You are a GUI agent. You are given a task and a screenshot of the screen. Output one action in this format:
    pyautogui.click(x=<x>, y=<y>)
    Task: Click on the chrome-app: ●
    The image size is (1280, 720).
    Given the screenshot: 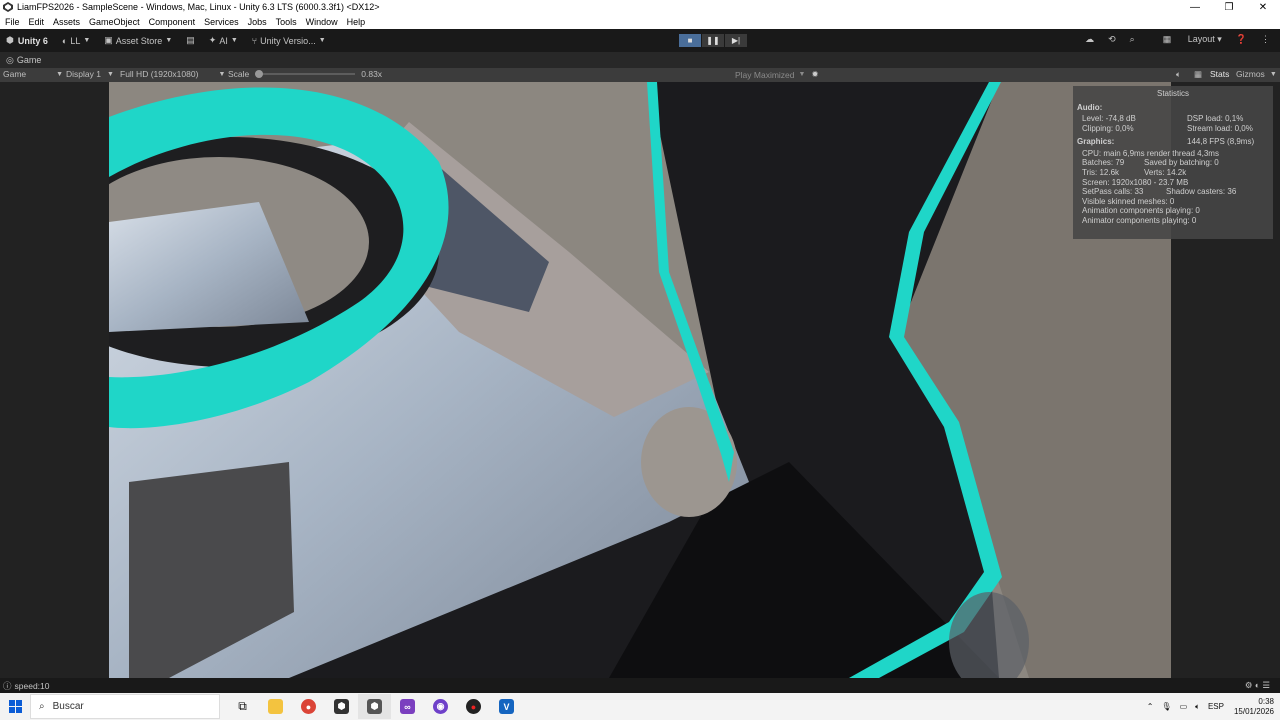 What is the action you would take?
    pyautogui.click(x=308, y=706)
    